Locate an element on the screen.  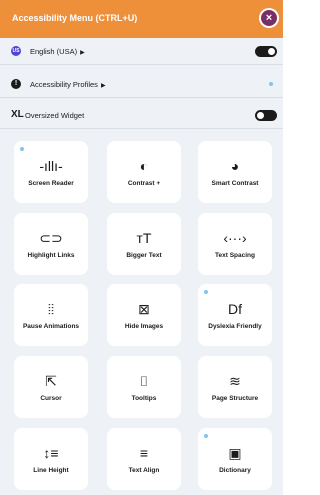
feature-label: Hide Images is located at coordinates (144, 326).